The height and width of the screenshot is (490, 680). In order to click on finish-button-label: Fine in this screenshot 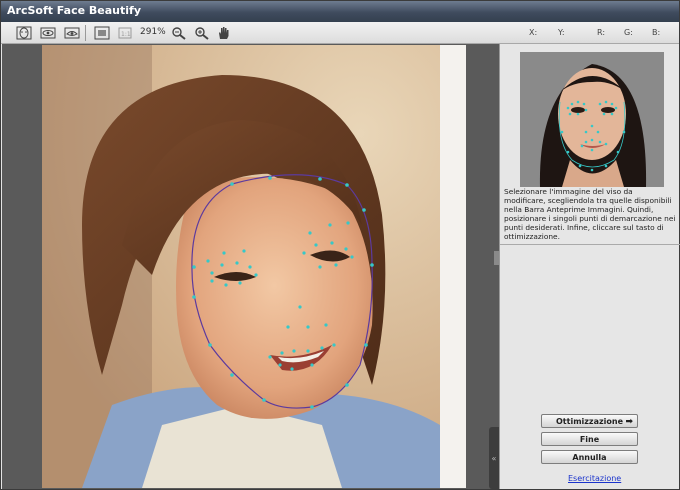, I will do `click(589, 439)`.